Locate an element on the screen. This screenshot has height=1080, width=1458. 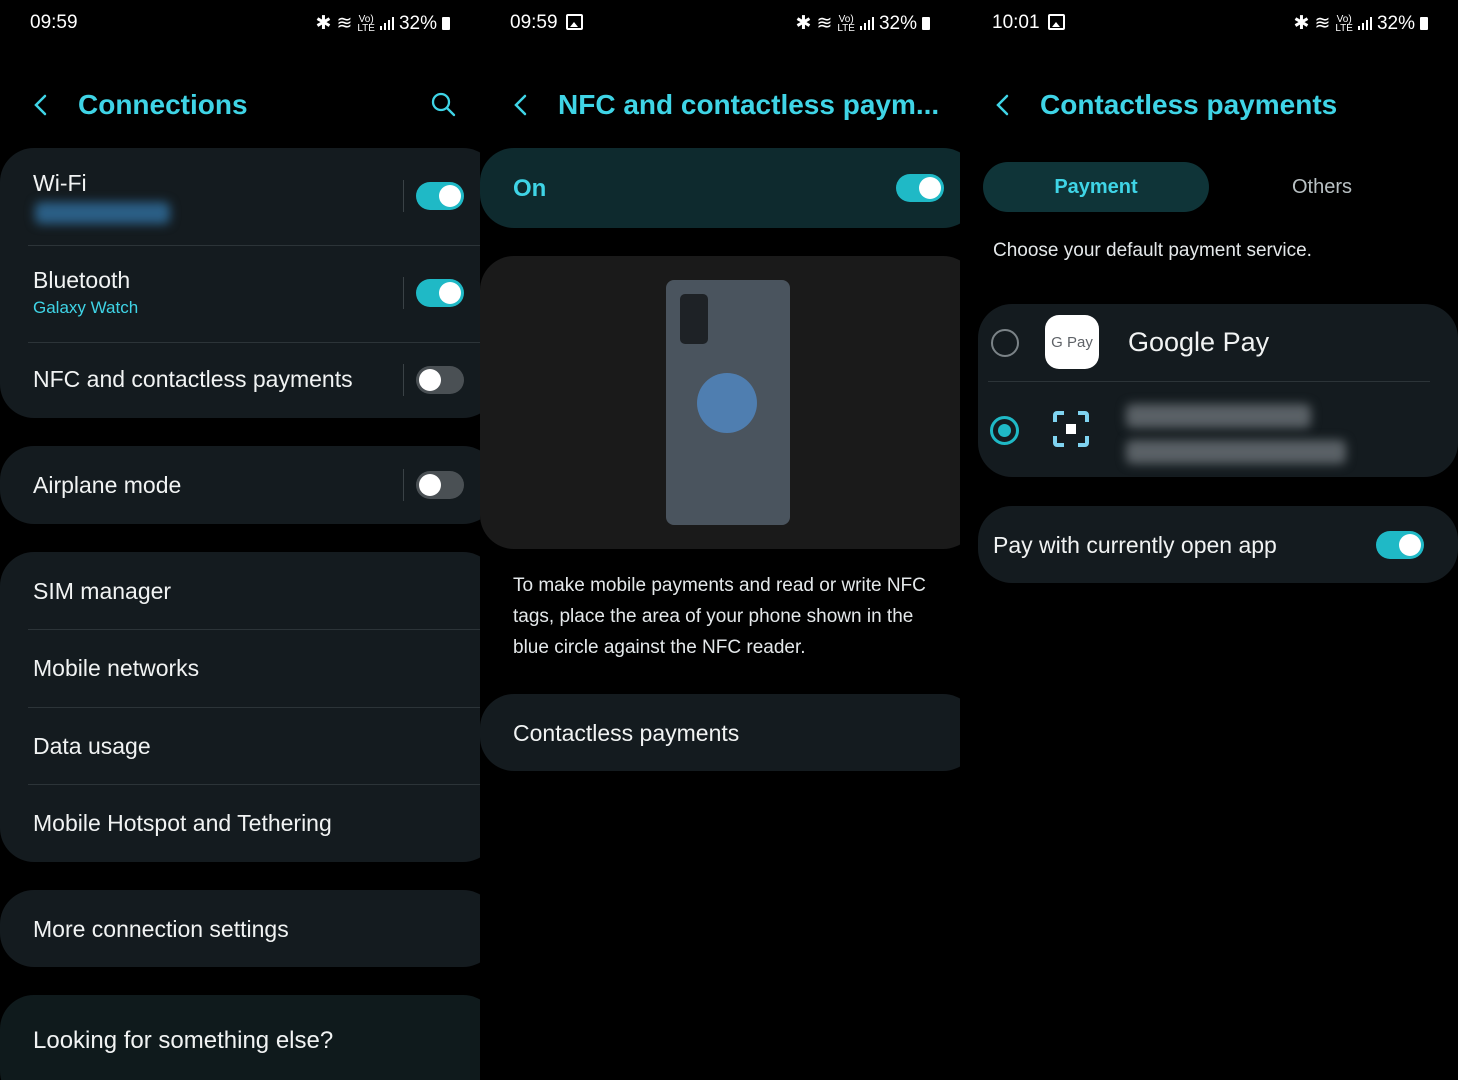
airplane-toggle is located at coordinates (440, 485).